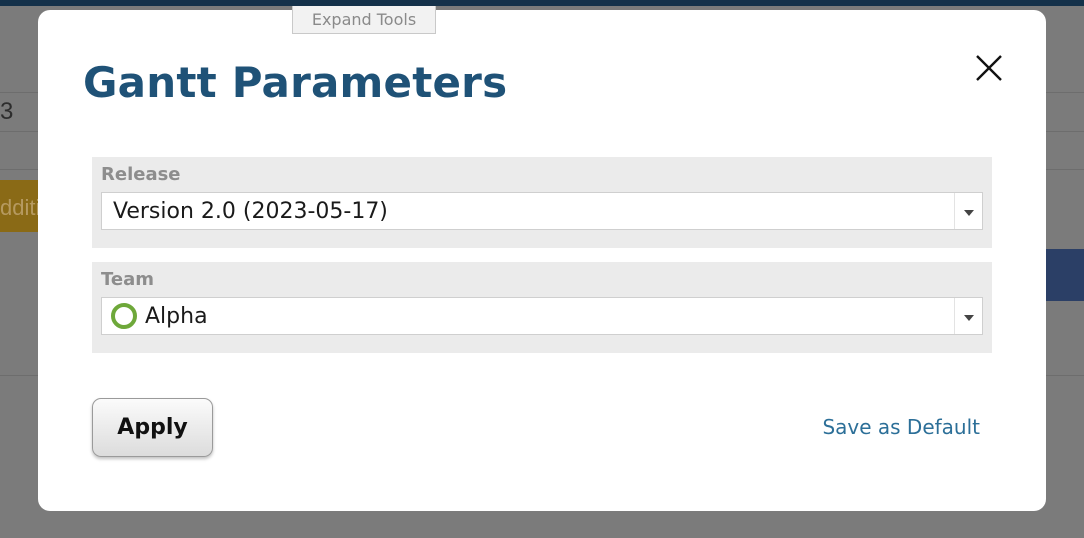 Image resolution: width=1084 pixels, height=538 pixels. Describe the element at coordinates (141, 174) in the screenshot. I see `release-label: Release` at that location.